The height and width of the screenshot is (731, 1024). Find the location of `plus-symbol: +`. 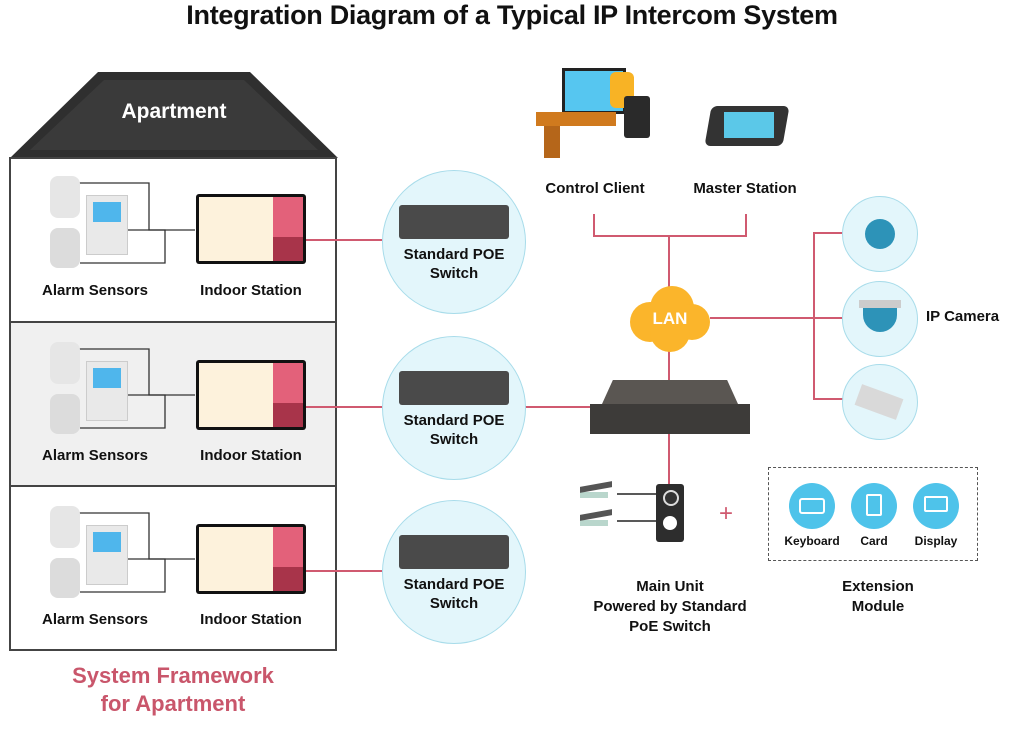

plus-symbol: + is located at coordinates (725, 513).